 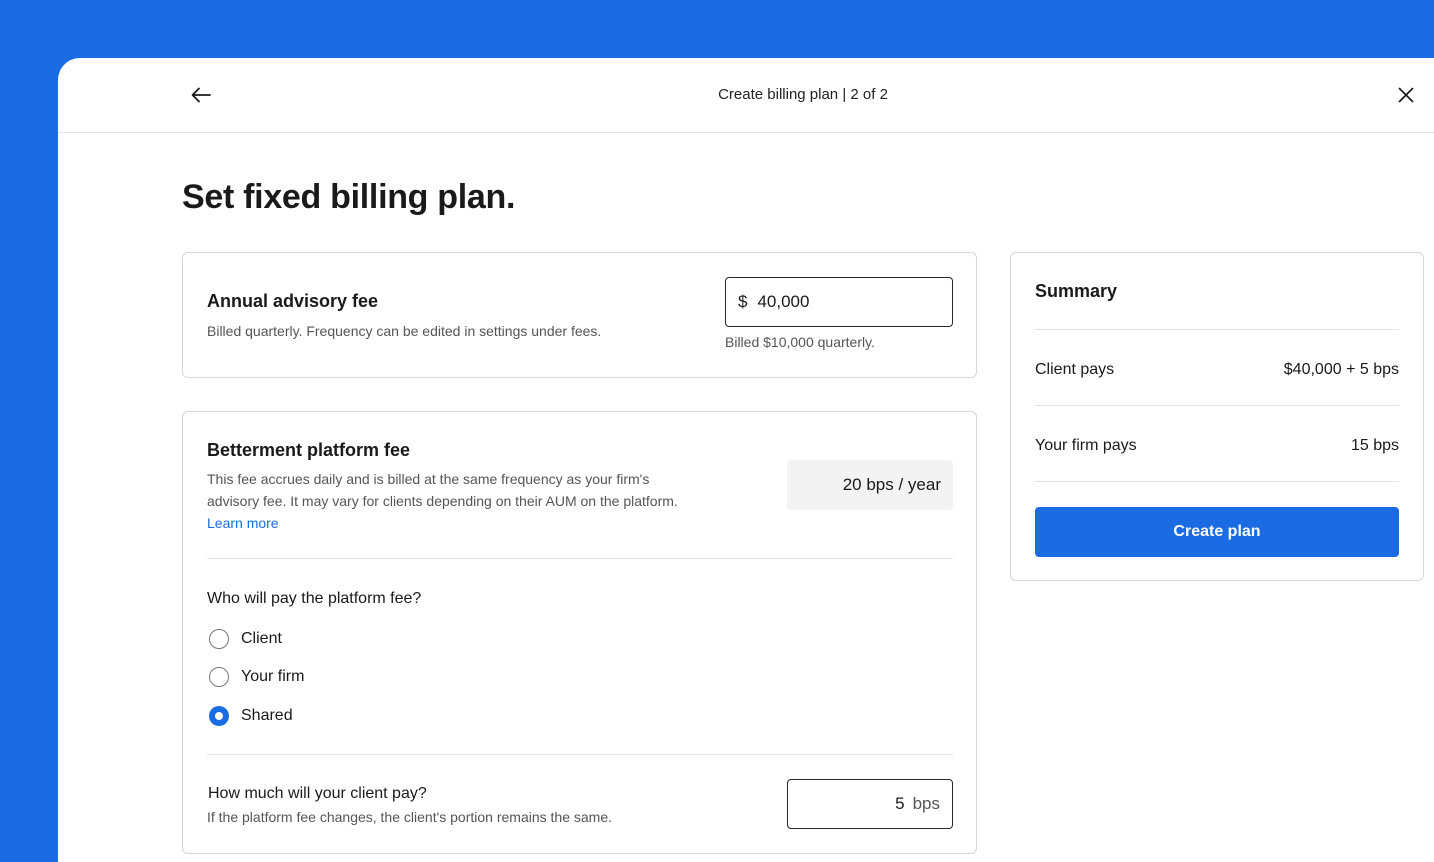 I want to click on step-title: Create billing plan | 2 of 2, so click(x=803, y=94).